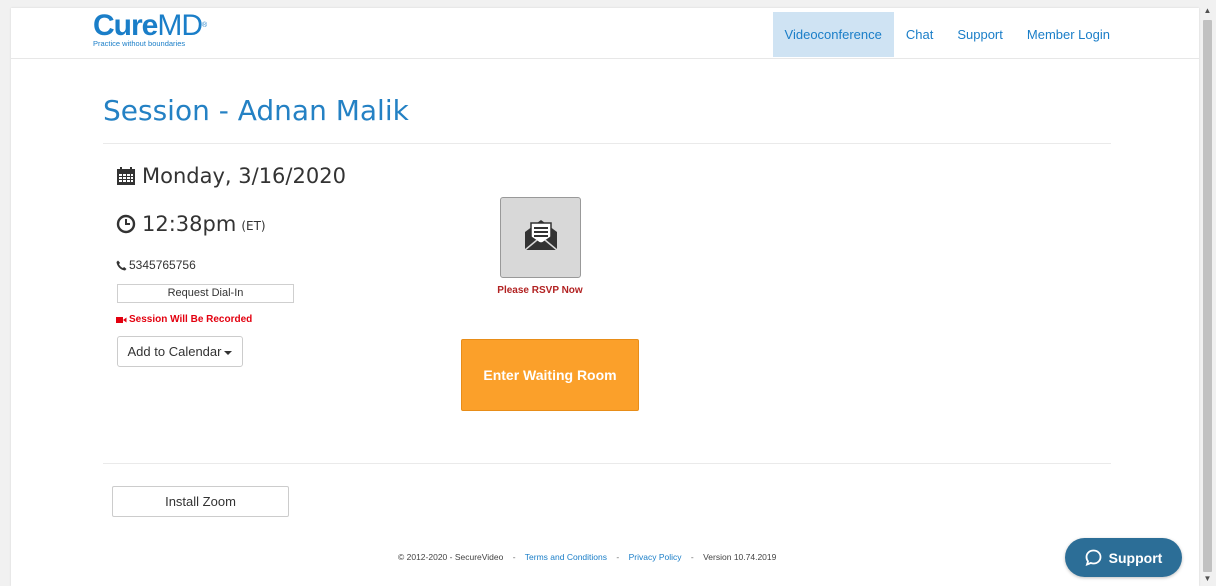 Image resolution: width=1216 pixels, height=586 pixels. I want to click on phone-number: 5345765756, so click(162, 265).